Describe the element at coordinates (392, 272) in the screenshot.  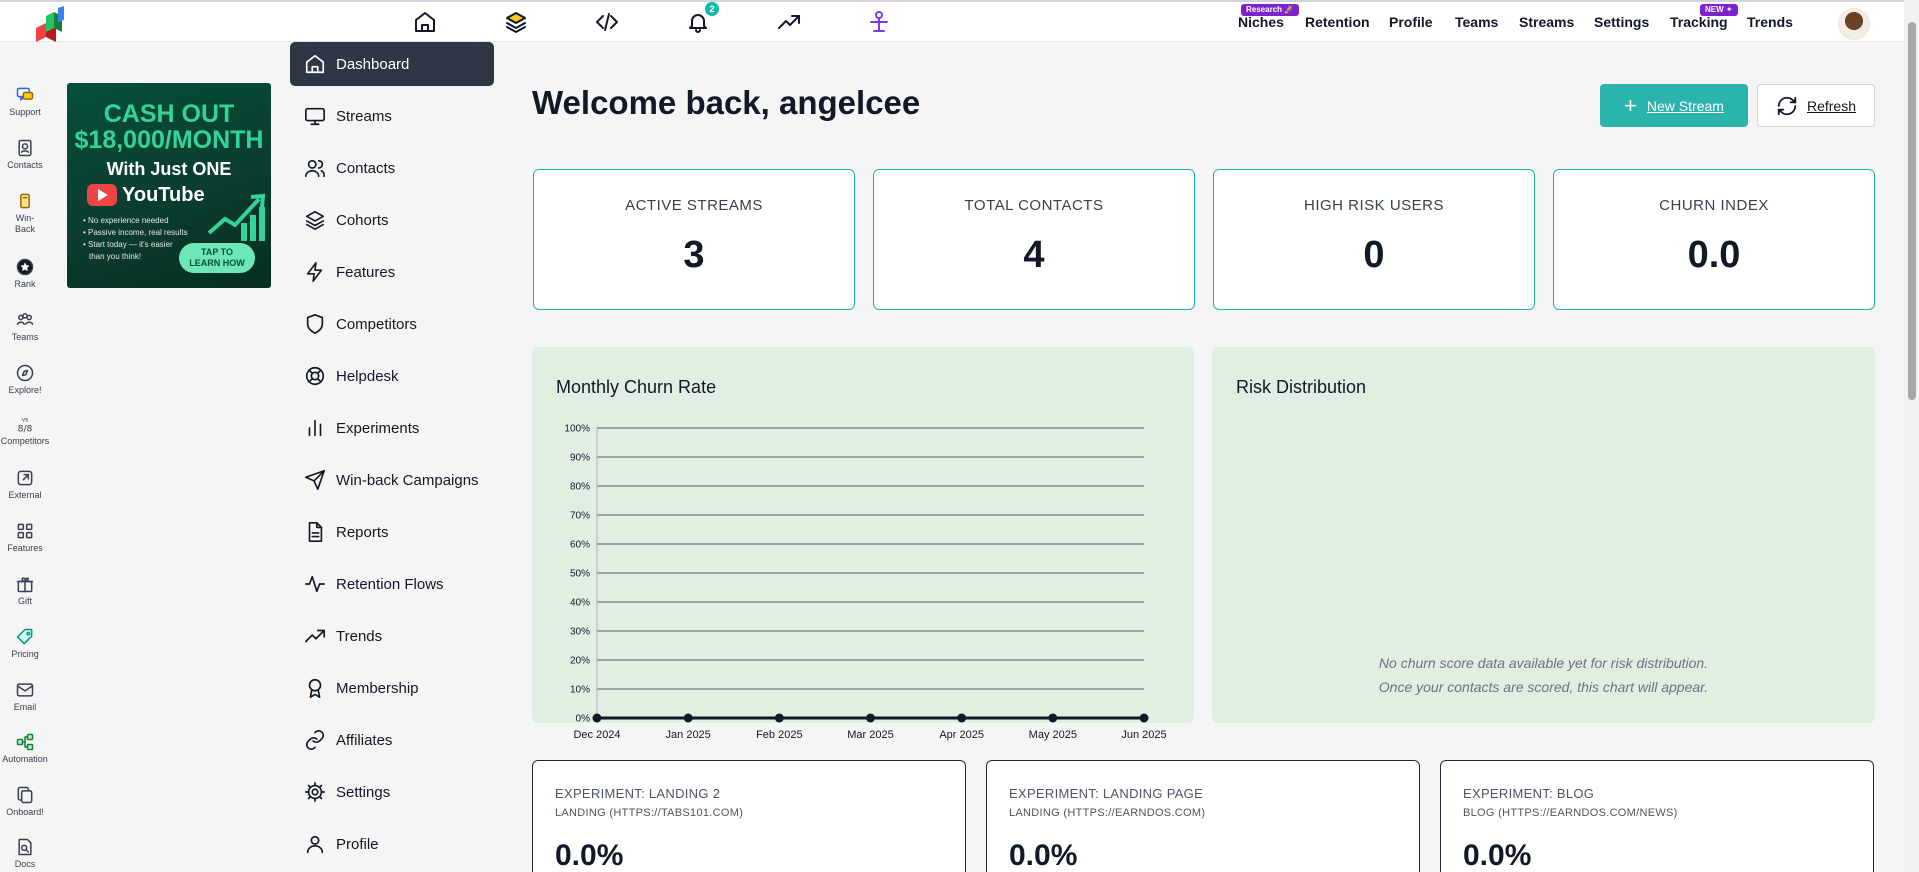
I see `sidebar-item-features: Features` at that location.